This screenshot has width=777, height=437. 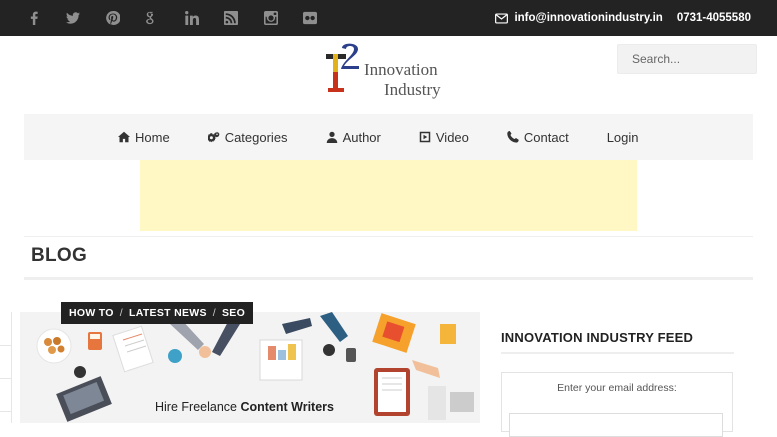 I want to click on t2-logo-mark, so click(x=342, y=67).